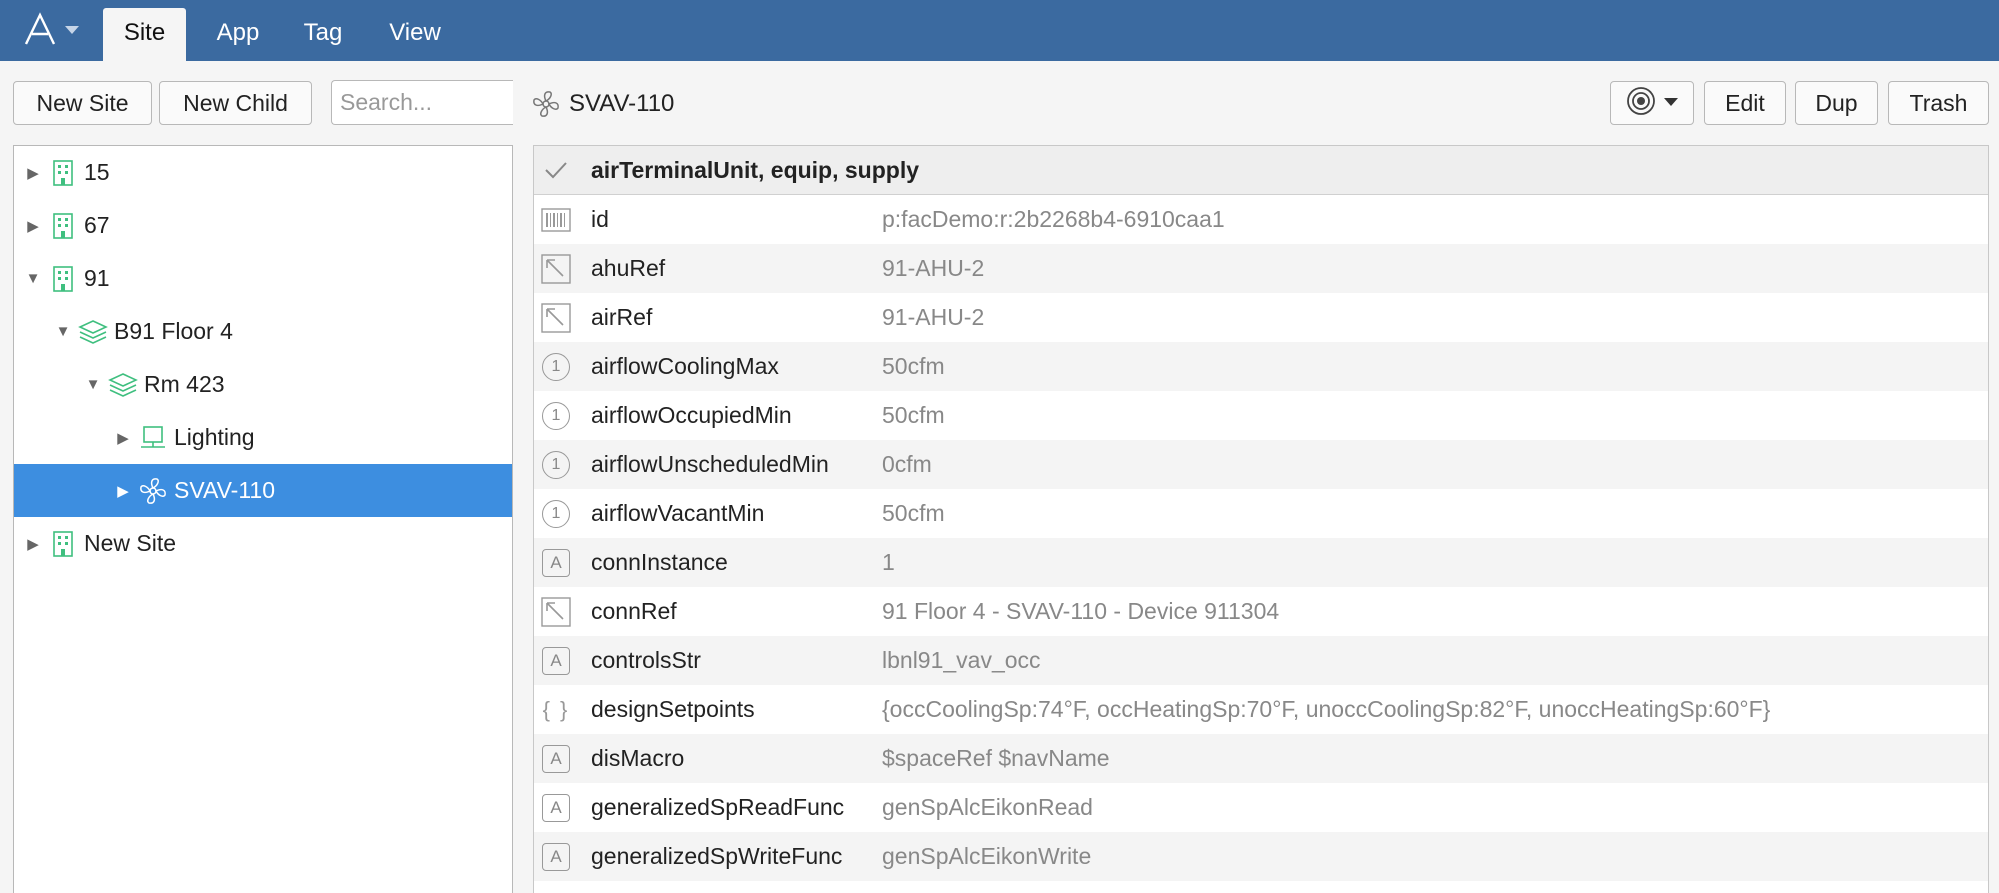 The image size is (1999, 893). What do you see at coordinates (263, 278) in the screenshot?
I see `tree-item-91: ▼ 91` at bounding box center [263, 278].